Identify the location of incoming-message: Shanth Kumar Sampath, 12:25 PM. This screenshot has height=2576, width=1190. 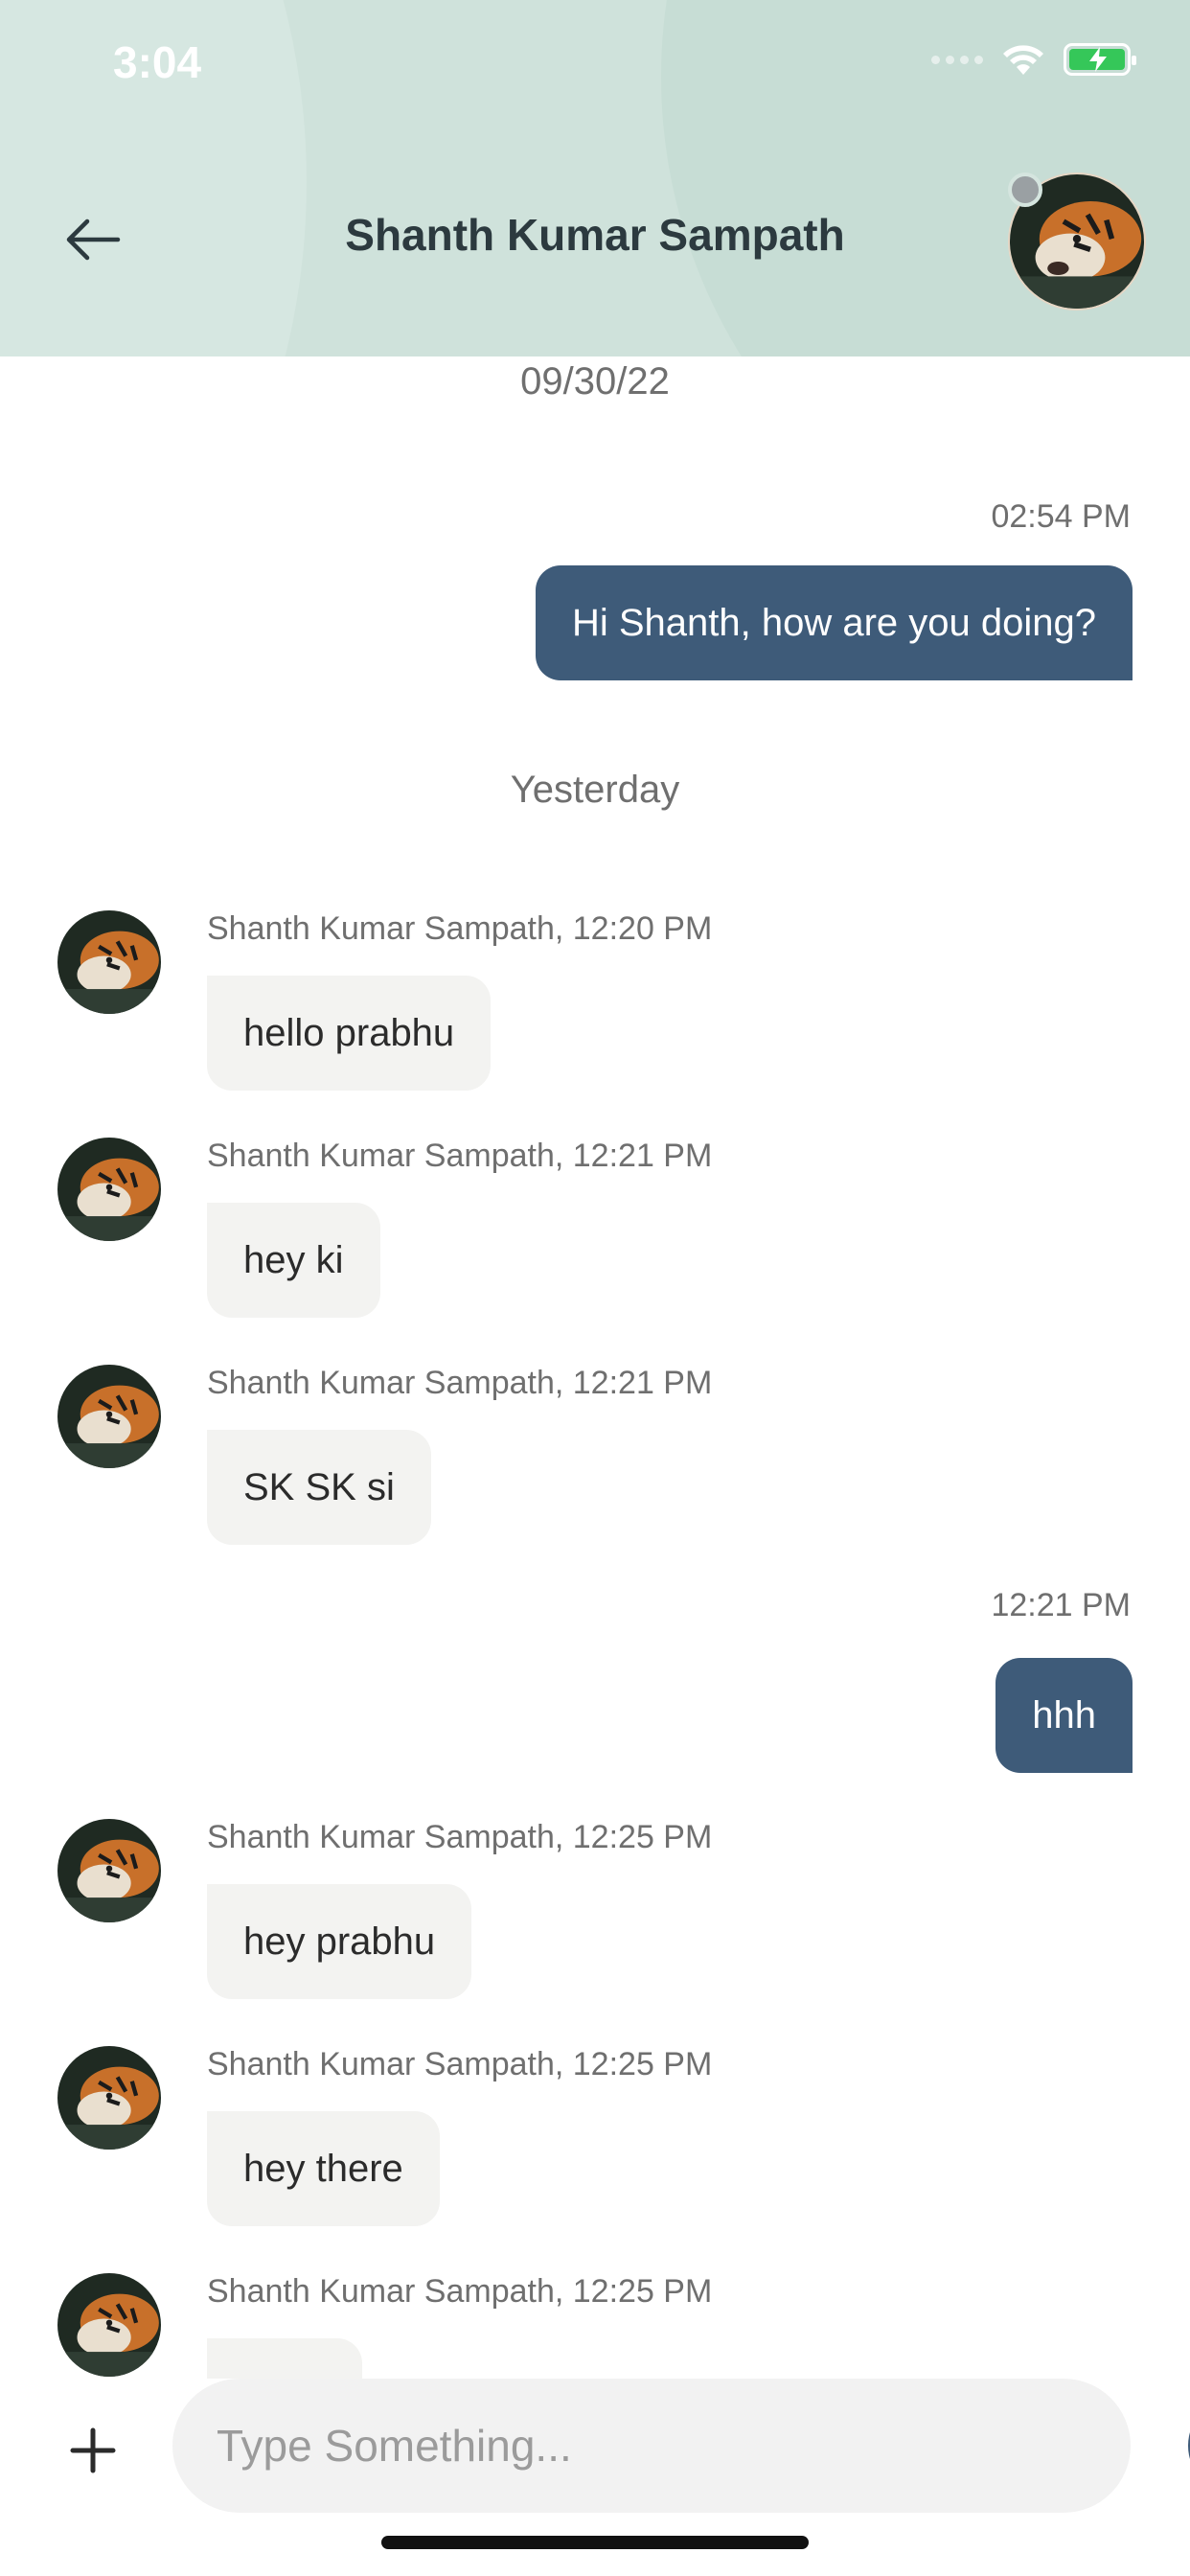
(595, 2326).